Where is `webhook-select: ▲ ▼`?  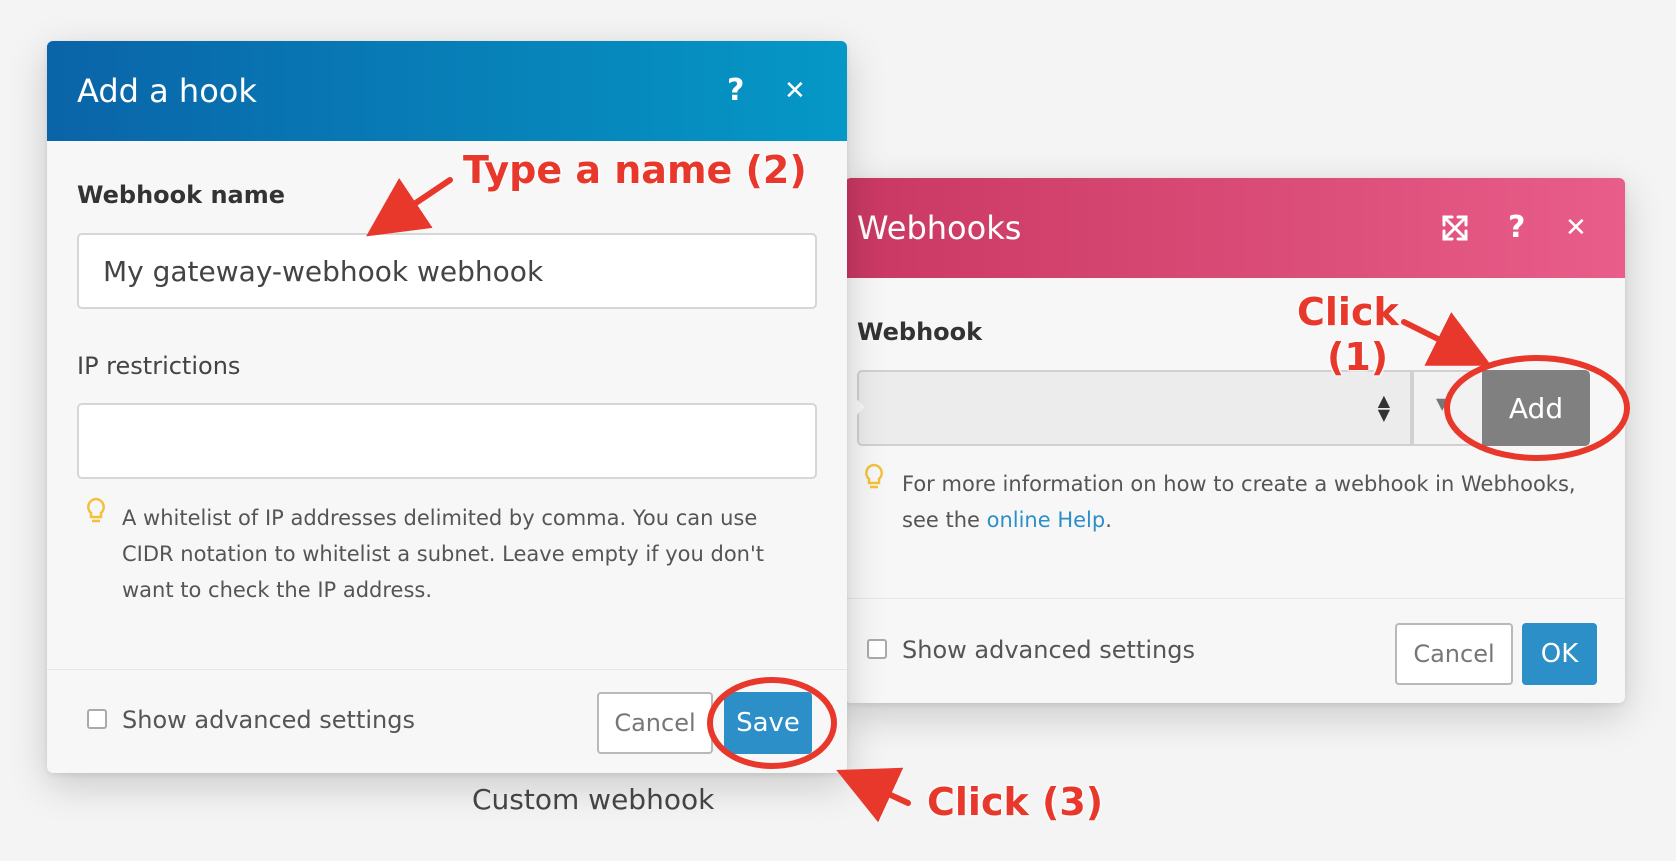 webhook-select: ▲ ▼ is located at coordinates (1134, 408).